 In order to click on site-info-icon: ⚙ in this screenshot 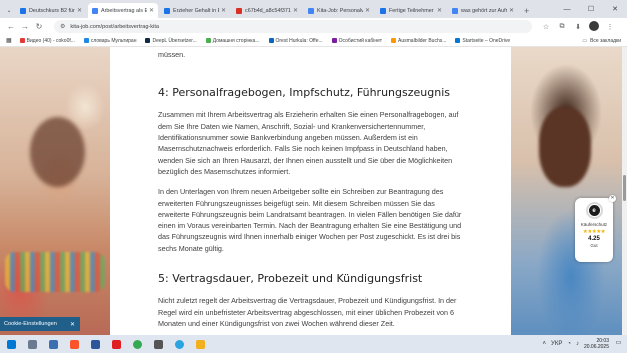, I will do `click(62, 26)`.